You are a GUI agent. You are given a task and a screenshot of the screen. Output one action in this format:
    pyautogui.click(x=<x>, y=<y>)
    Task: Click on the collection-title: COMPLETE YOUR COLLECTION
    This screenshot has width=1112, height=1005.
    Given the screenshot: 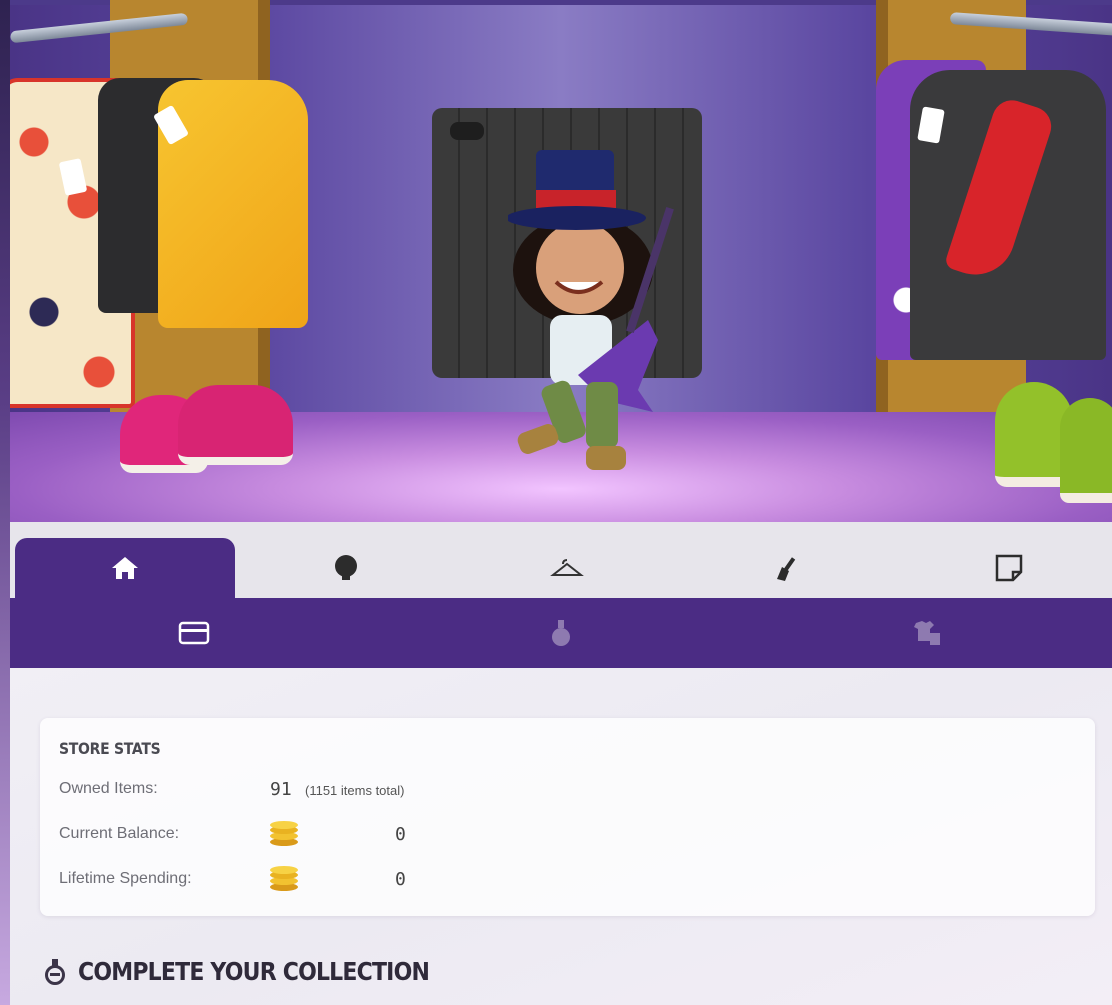 What is the action you would take?
    pyautogui.click(x=254, y=972)
    